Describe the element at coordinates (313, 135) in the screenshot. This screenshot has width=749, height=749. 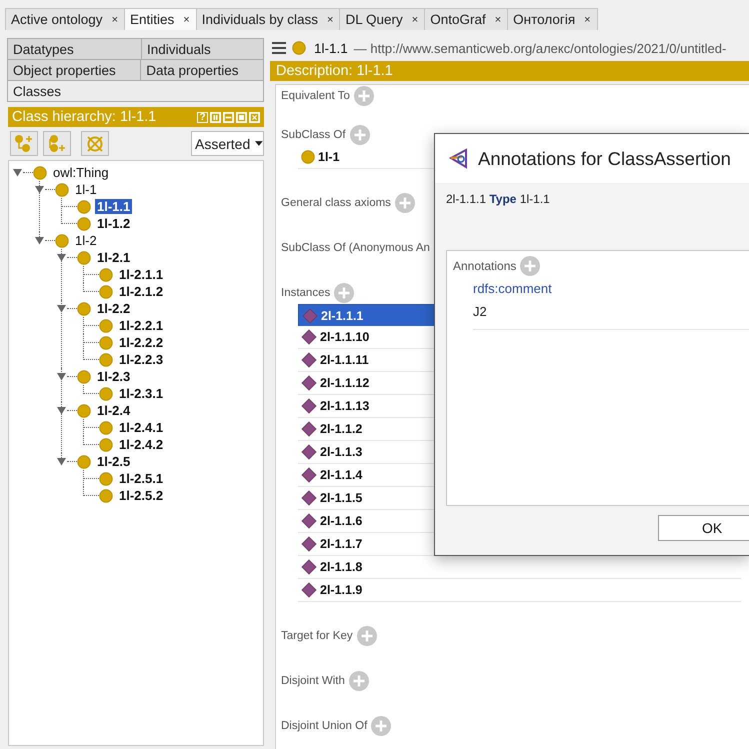
I see `section-label: SubClass Of` at that location.